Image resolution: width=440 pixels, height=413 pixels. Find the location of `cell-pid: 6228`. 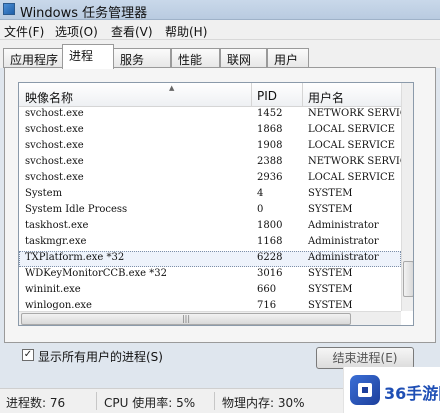

cell-pid: 6228 is located at coordinates (270, 257).